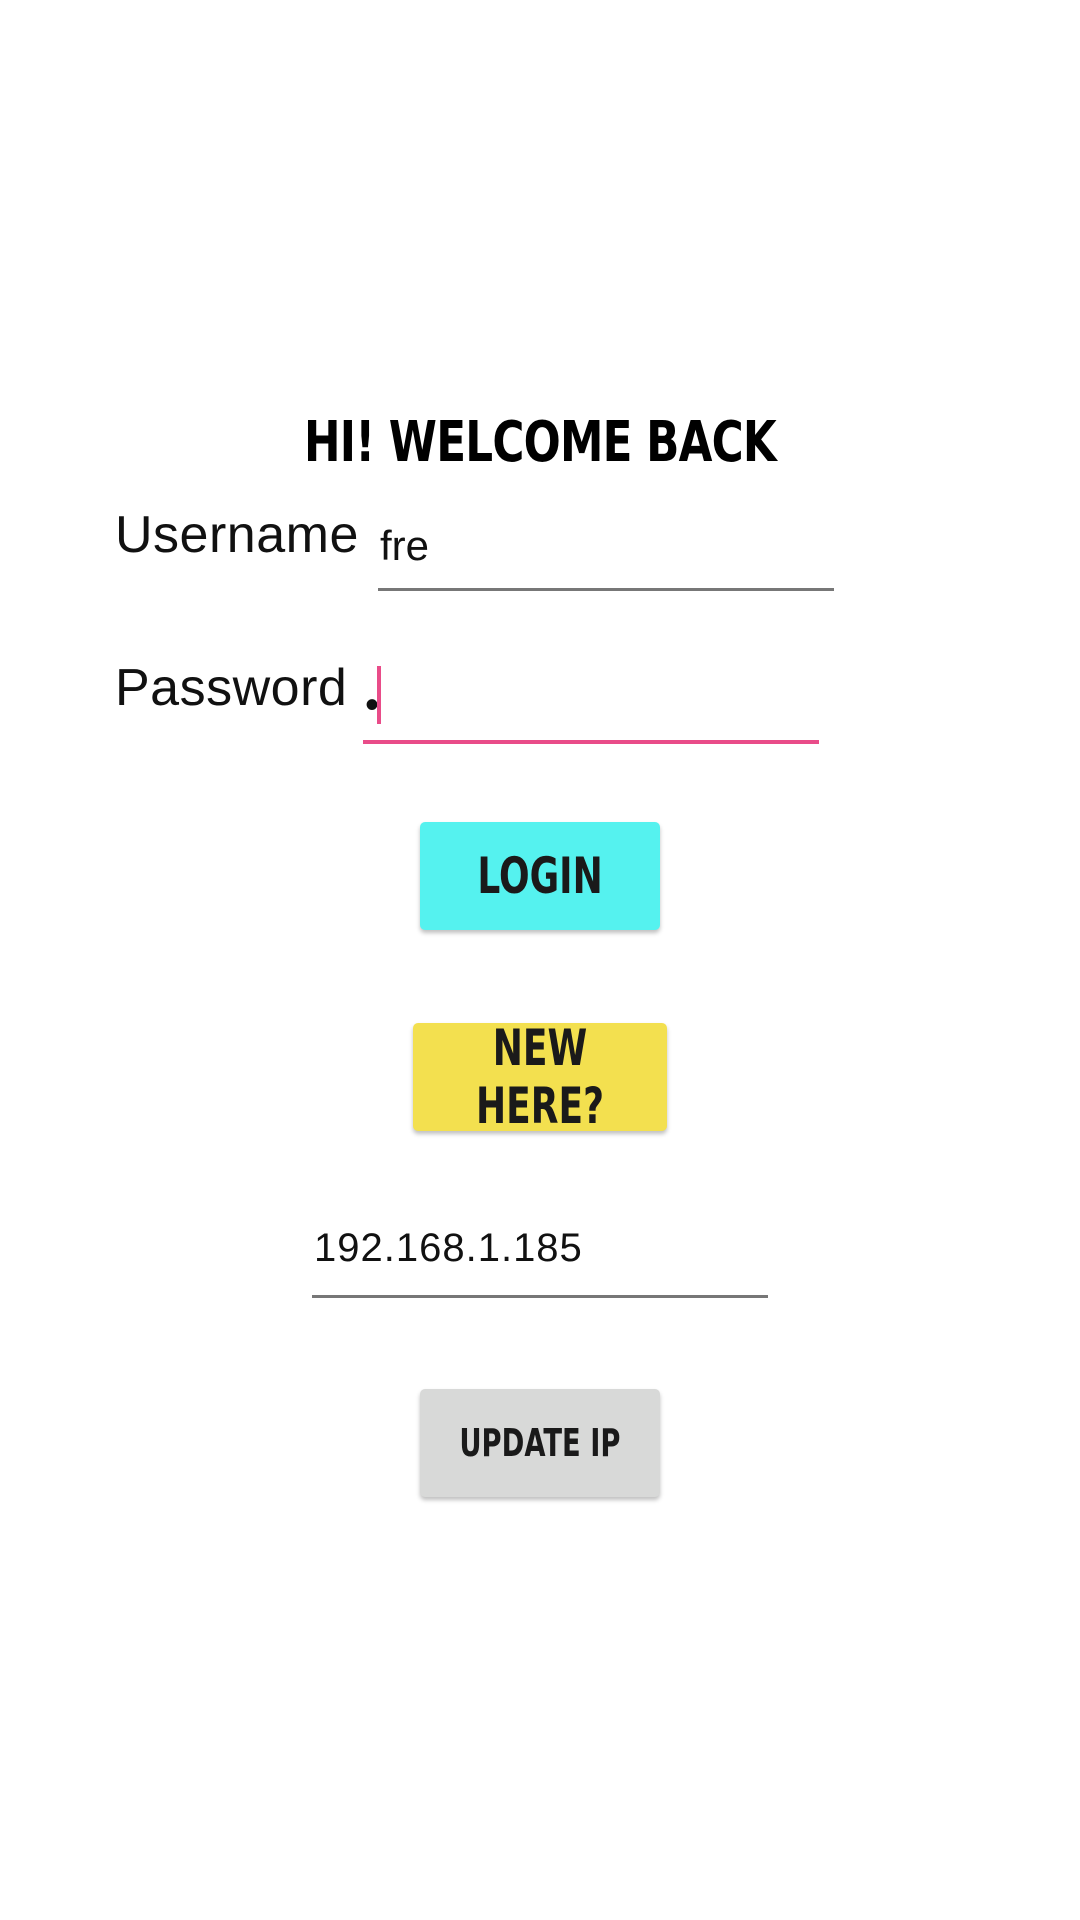  I want to click on login-button: LOGIN, so click(540, 876).